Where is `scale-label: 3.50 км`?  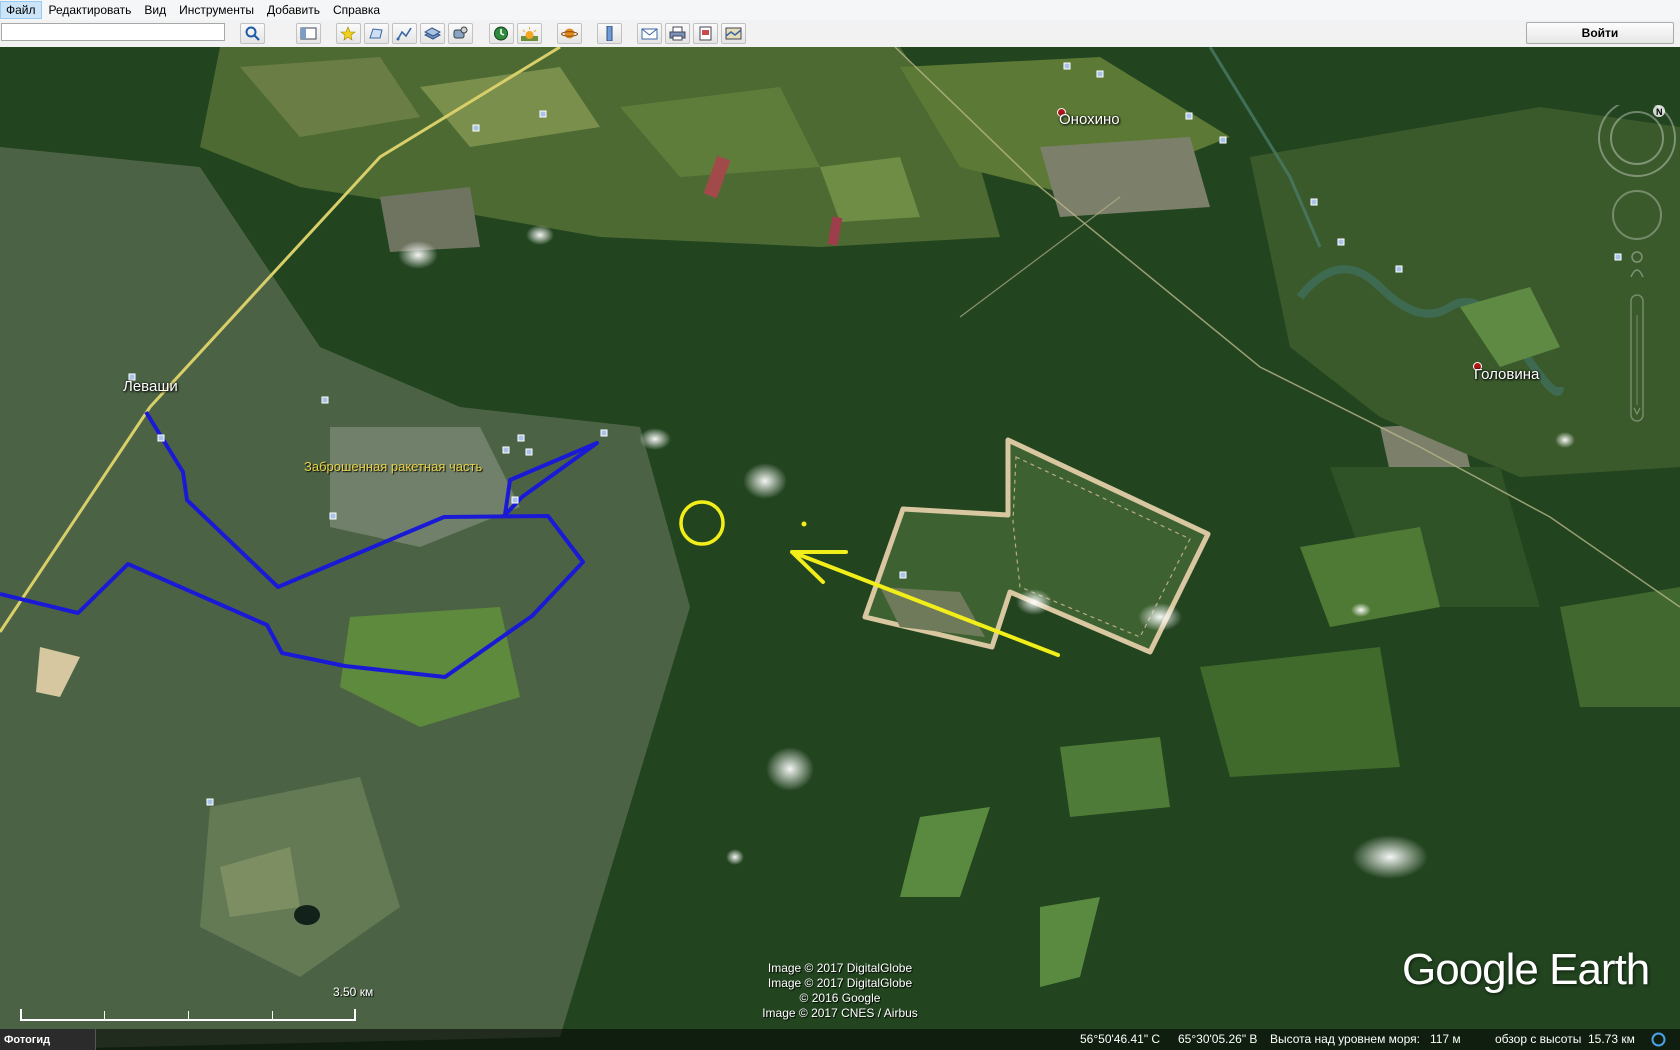
scale-label: 3.50 км is located at coordinates (353, 992).